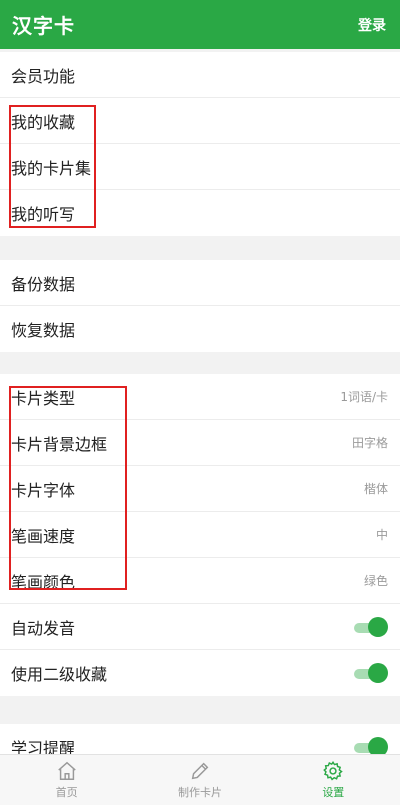  What do you see at coordinates (51, 168) in the screenshot?
I see `menu-item-label: 我的卡片集` at bounding box center [51, 168].